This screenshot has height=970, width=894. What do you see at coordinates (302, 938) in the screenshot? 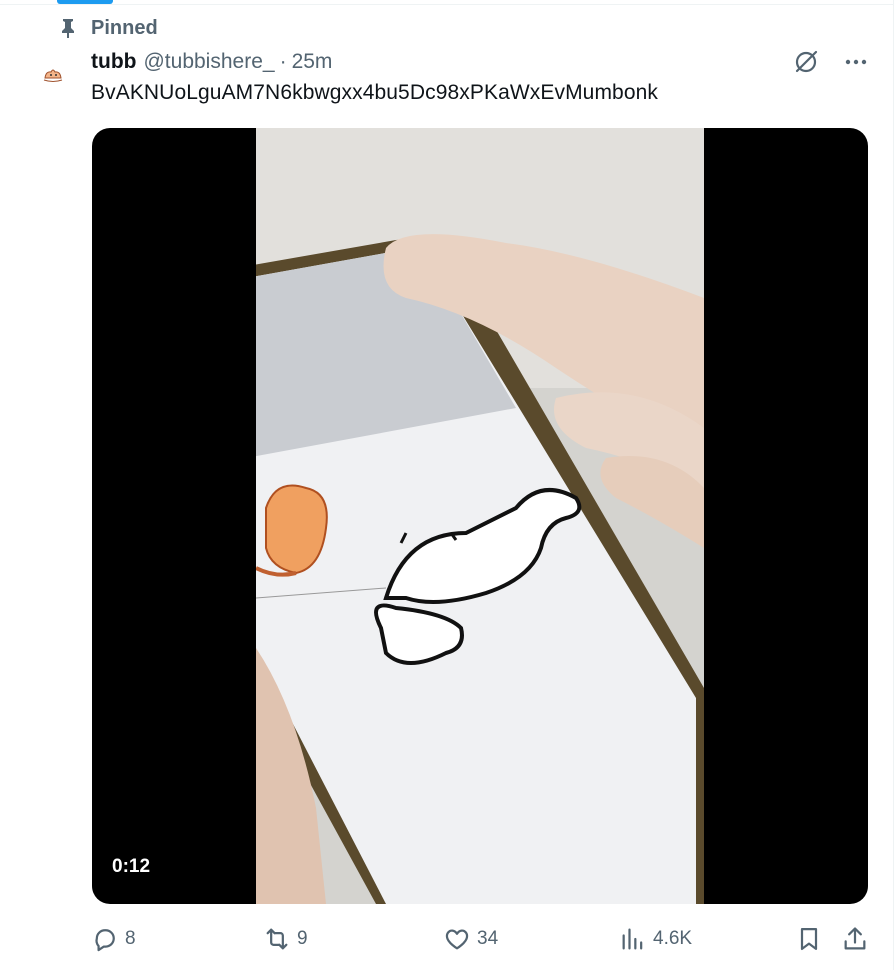
I see `repost-count: 9` at bounding box center [302, 938].